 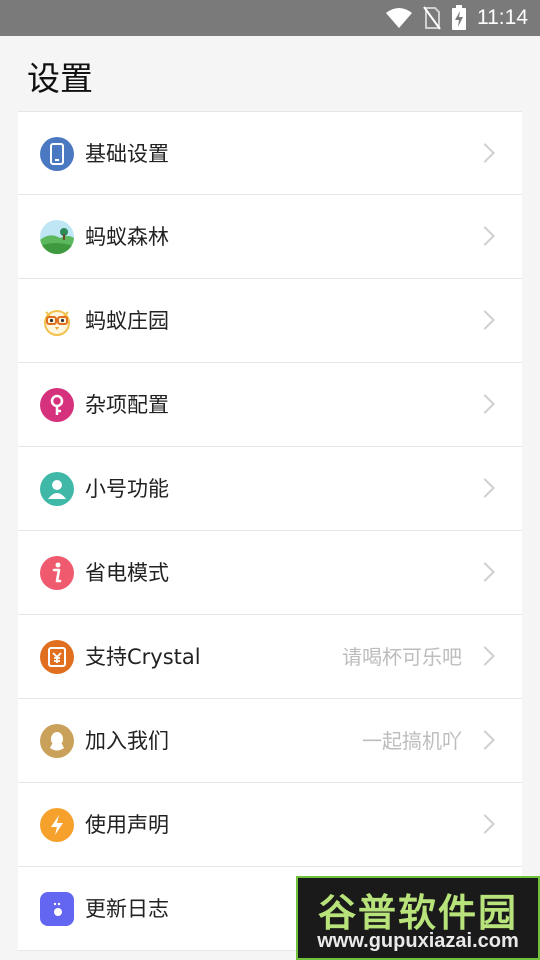 I want to click on settings-item-ant-farm: 蚂蚁庄园, so click(x=270, y=321).